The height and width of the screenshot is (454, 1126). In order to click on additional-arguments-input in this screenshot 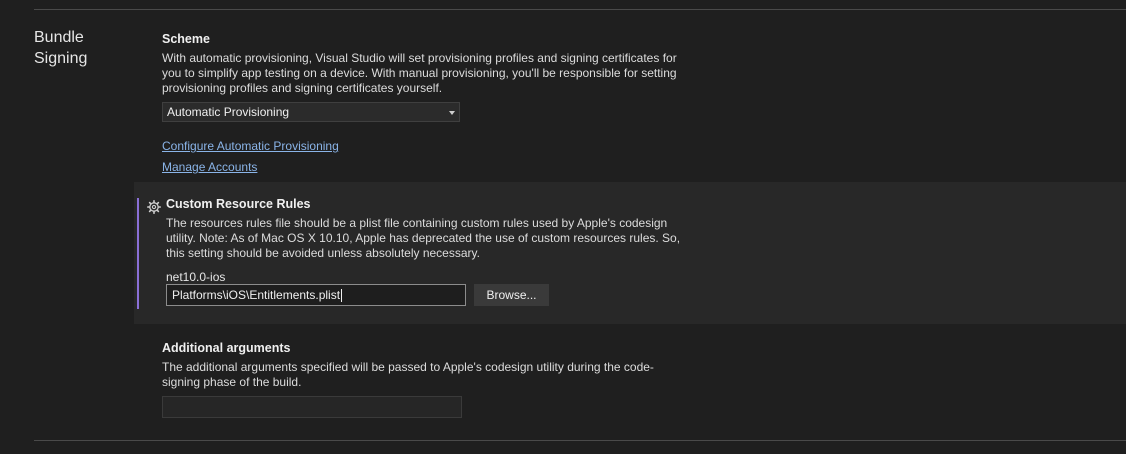, I will do `click(312, 407)`.